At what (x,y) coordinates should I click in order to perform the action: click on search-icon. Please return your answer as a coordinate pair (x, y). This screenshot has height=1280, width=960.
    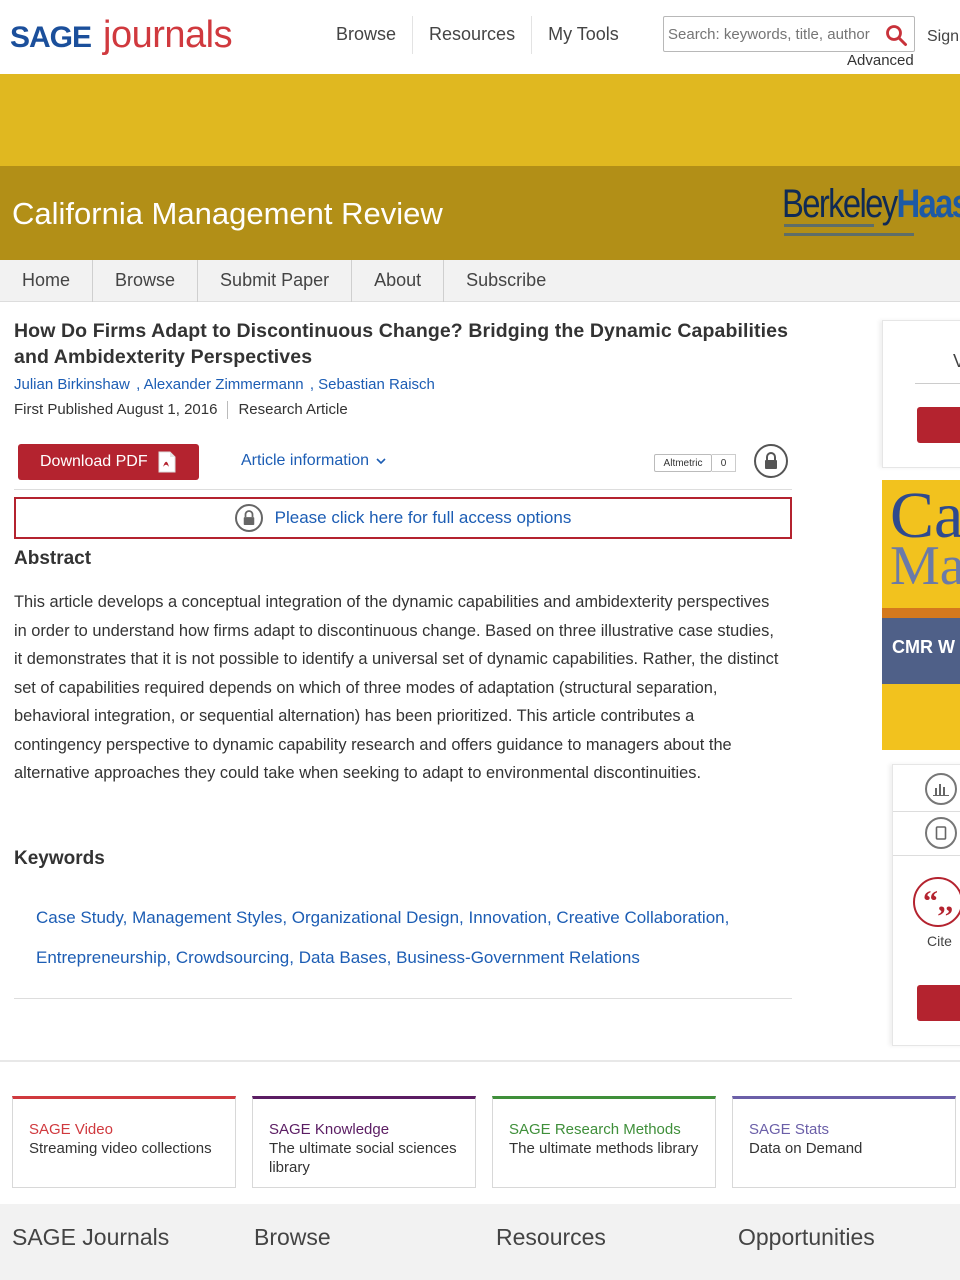
    Looking at the image, I should click on (896, 35).